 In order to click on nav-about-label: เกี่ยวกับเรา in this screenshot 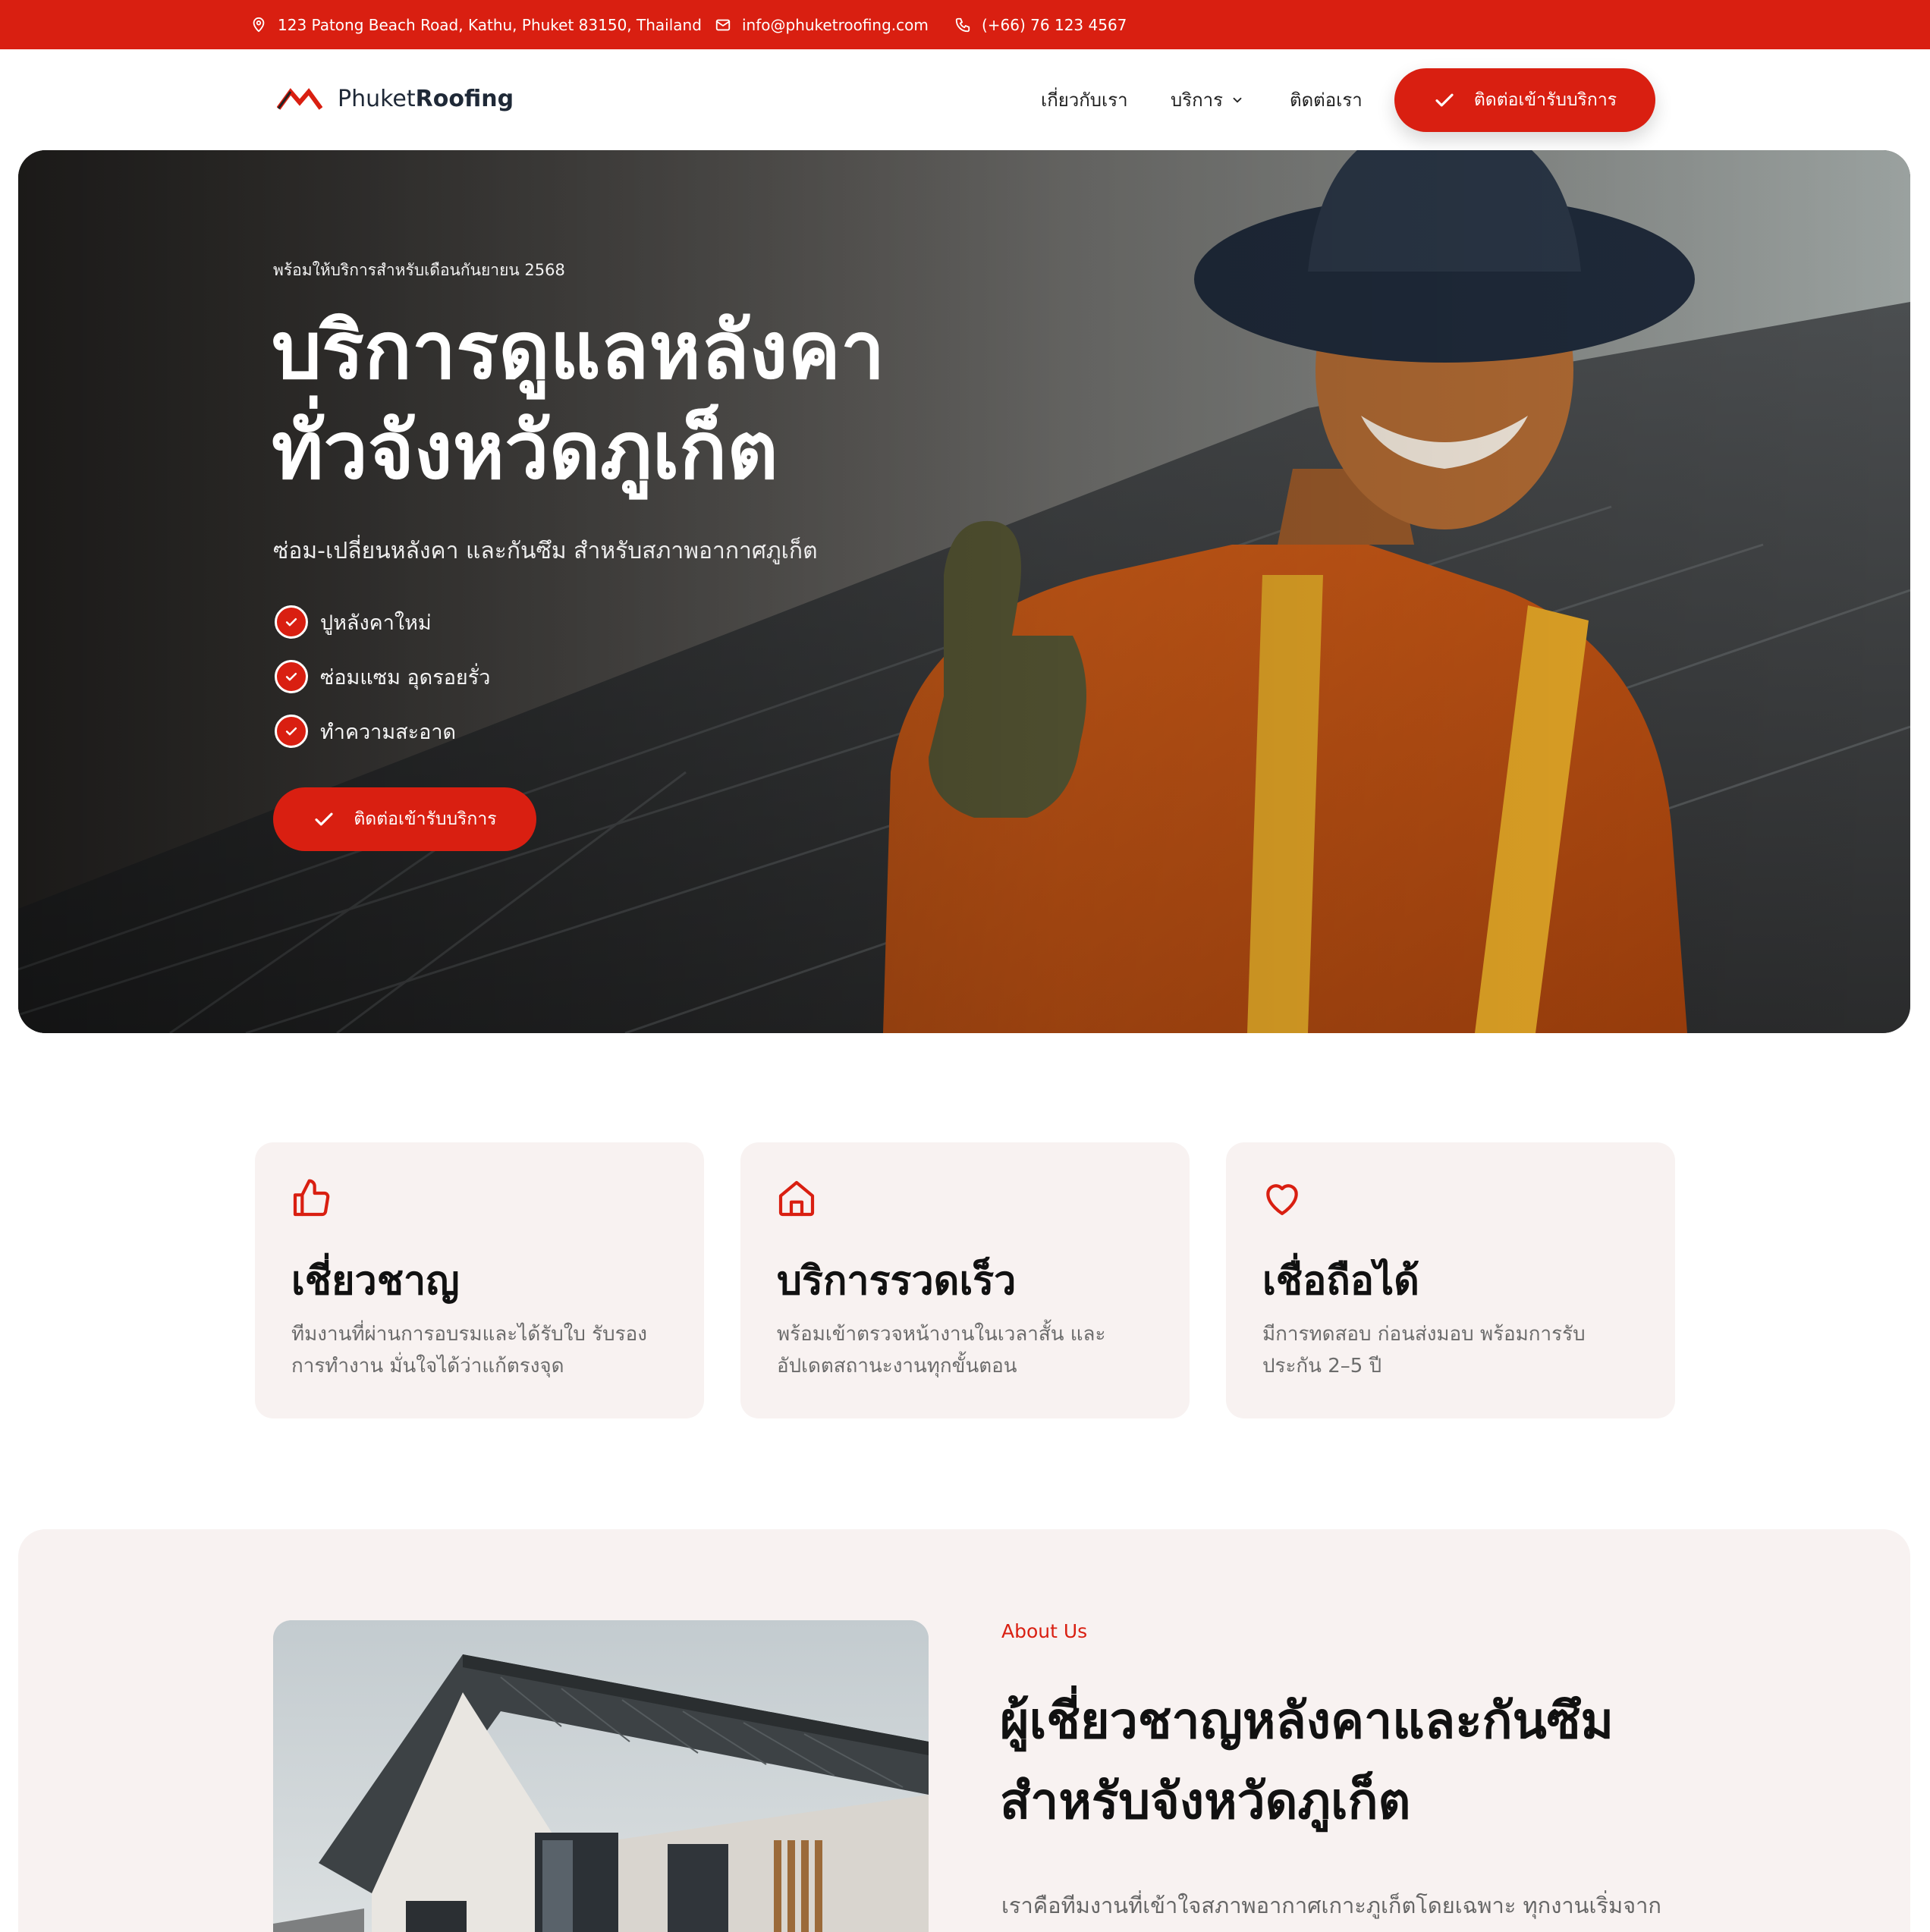, I will do `click(1085, 100)`.